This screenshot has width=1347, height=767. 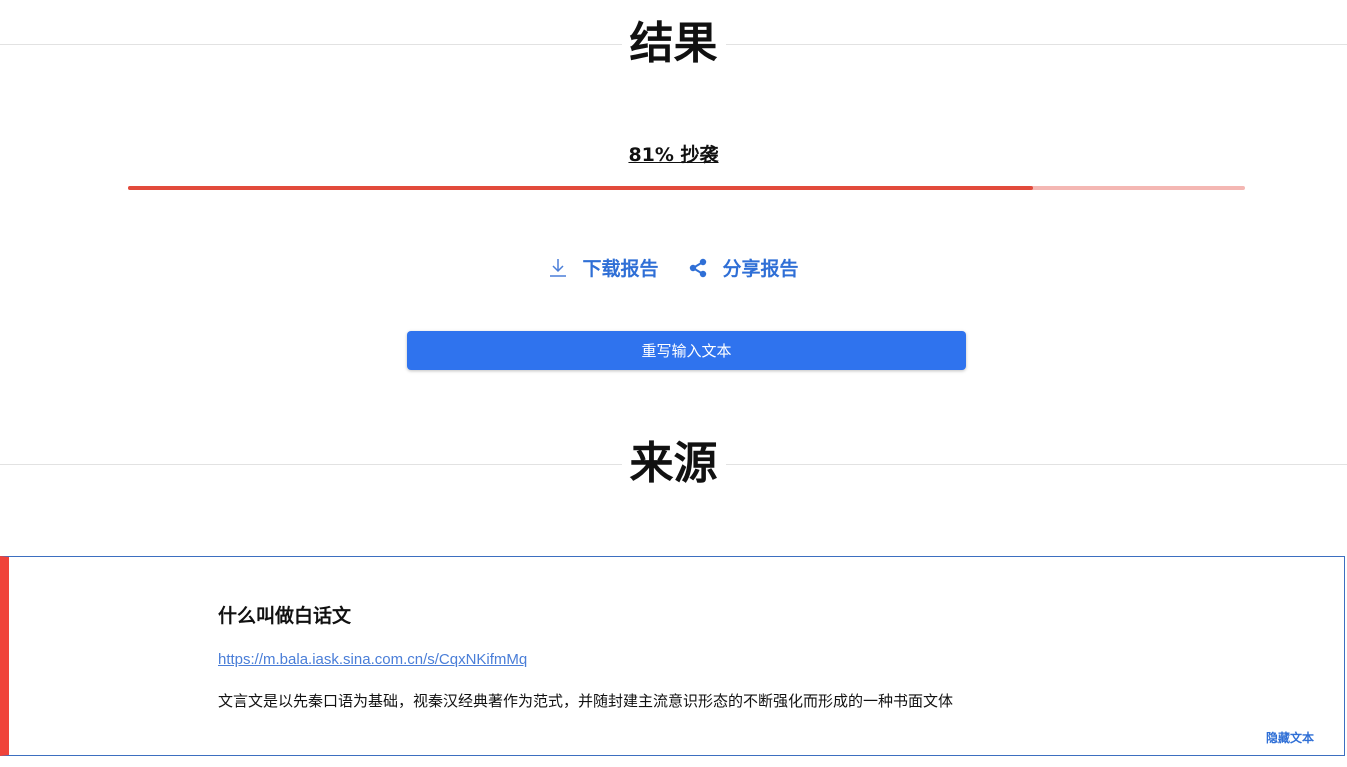 What do you see at coordinates (760, 269) in the screenshot?
I see `share-report-label: 分享报告` at bounding box center [760, 269].